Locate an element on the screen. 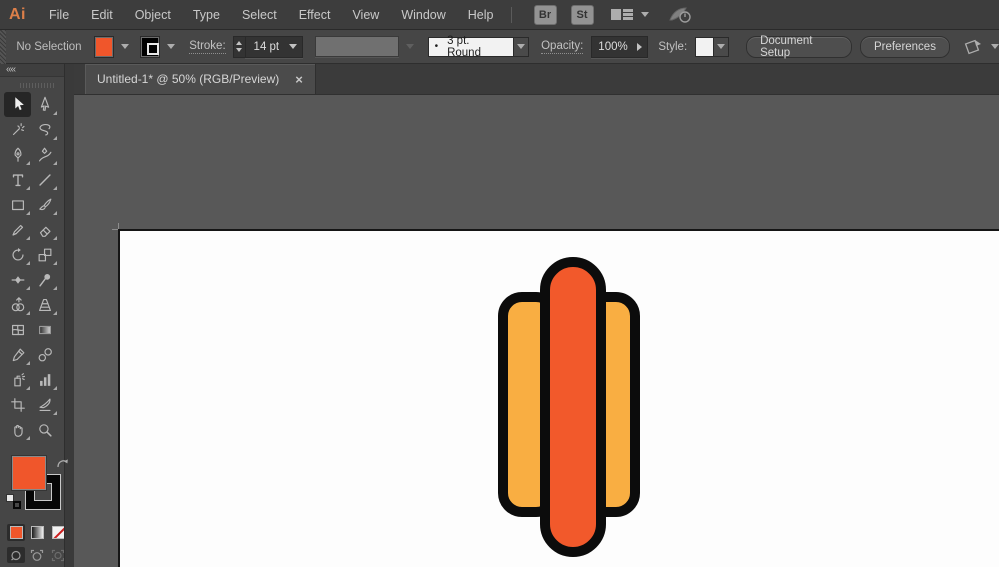 The width and height of the screenshot is (999, 567). gradient-button is located at coordinates (37, 532).